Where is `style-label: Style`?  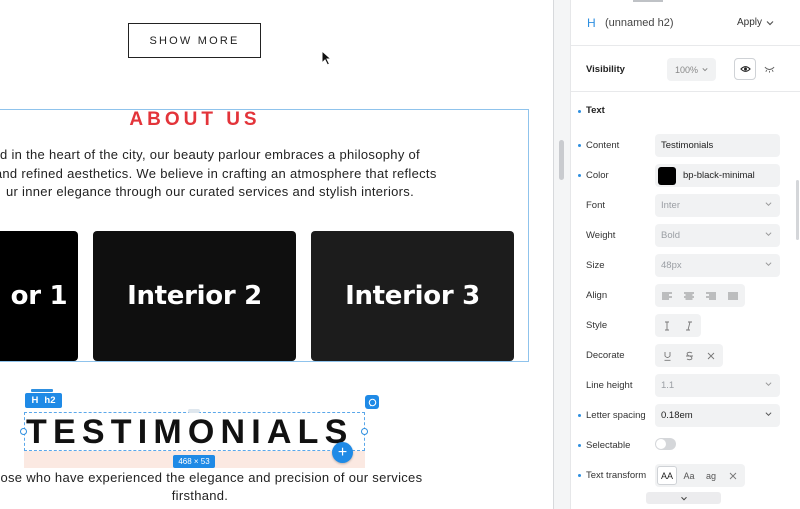 style-label: Style is located at coordinates (597, 325).